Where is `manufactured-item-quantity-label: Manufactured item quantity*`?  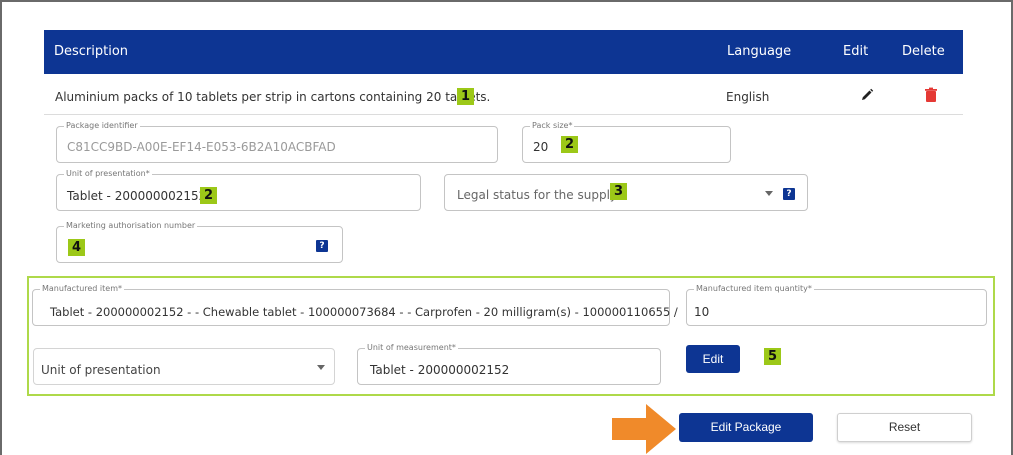
manufactured-item-quantity-label: Manufactured item quantity* is located at coordinates (754, 289).